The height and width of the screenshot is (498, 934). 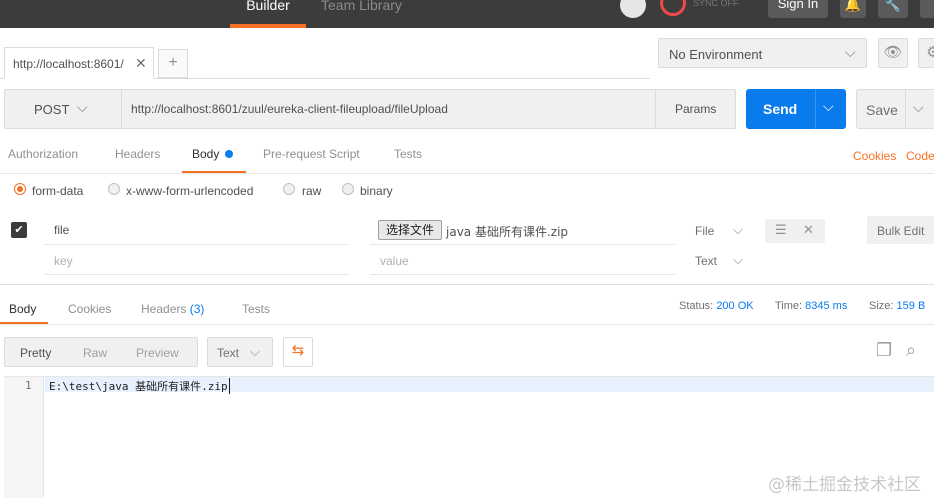 I want to click on response-separator, so click(x=467, y=284).